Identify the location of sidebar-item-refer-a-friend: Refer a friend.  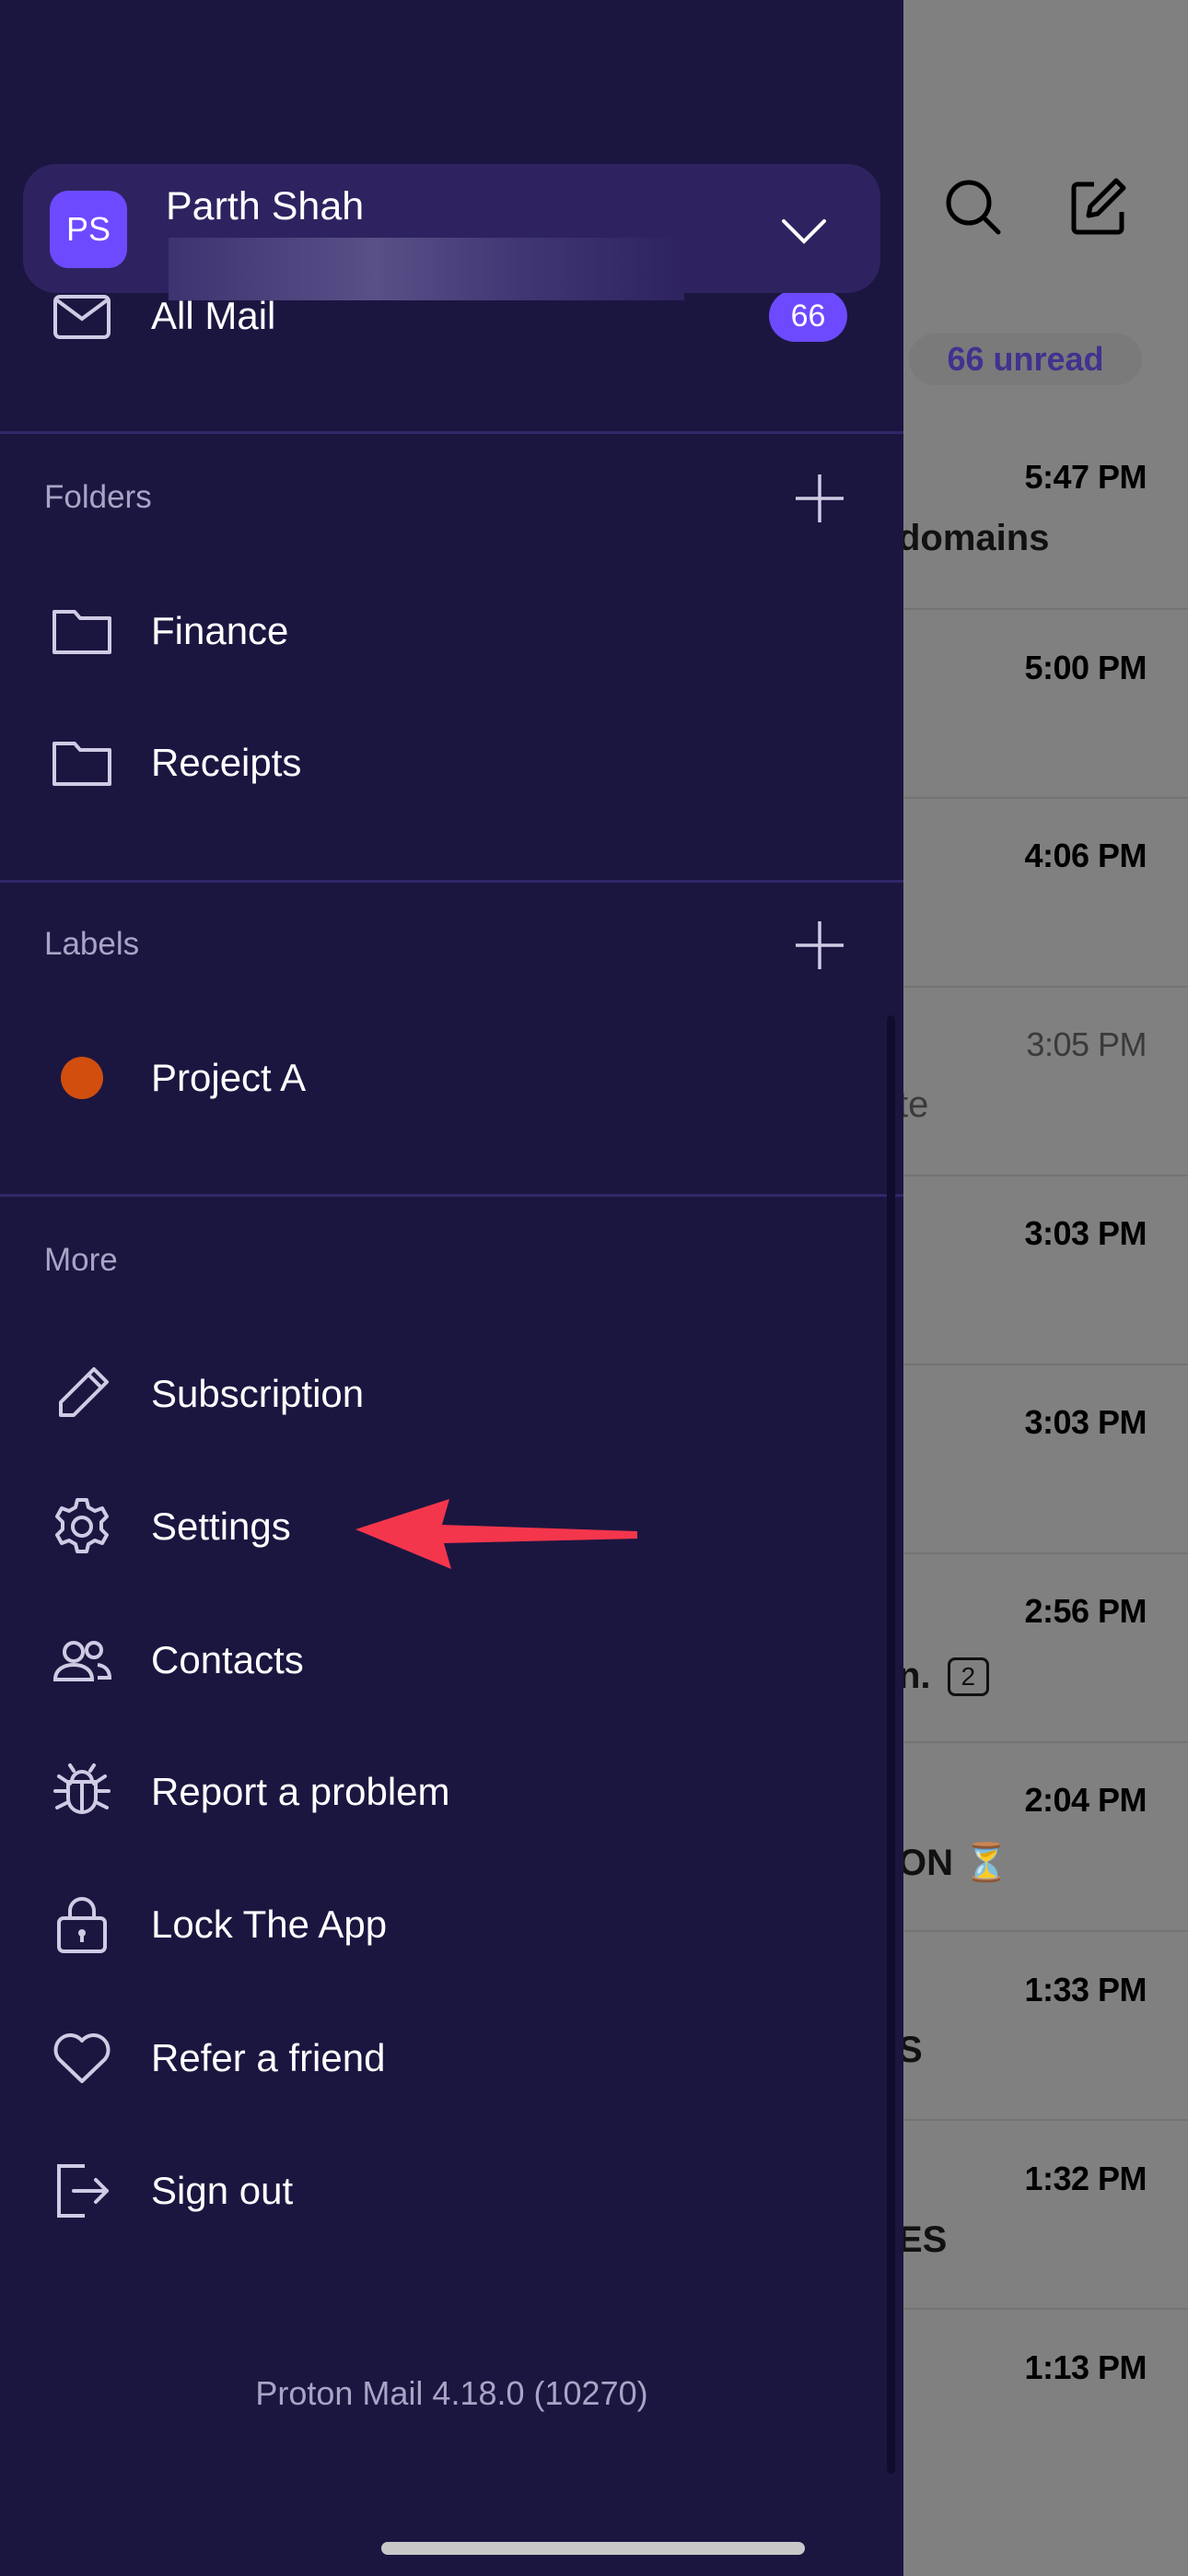
(451, 2058).